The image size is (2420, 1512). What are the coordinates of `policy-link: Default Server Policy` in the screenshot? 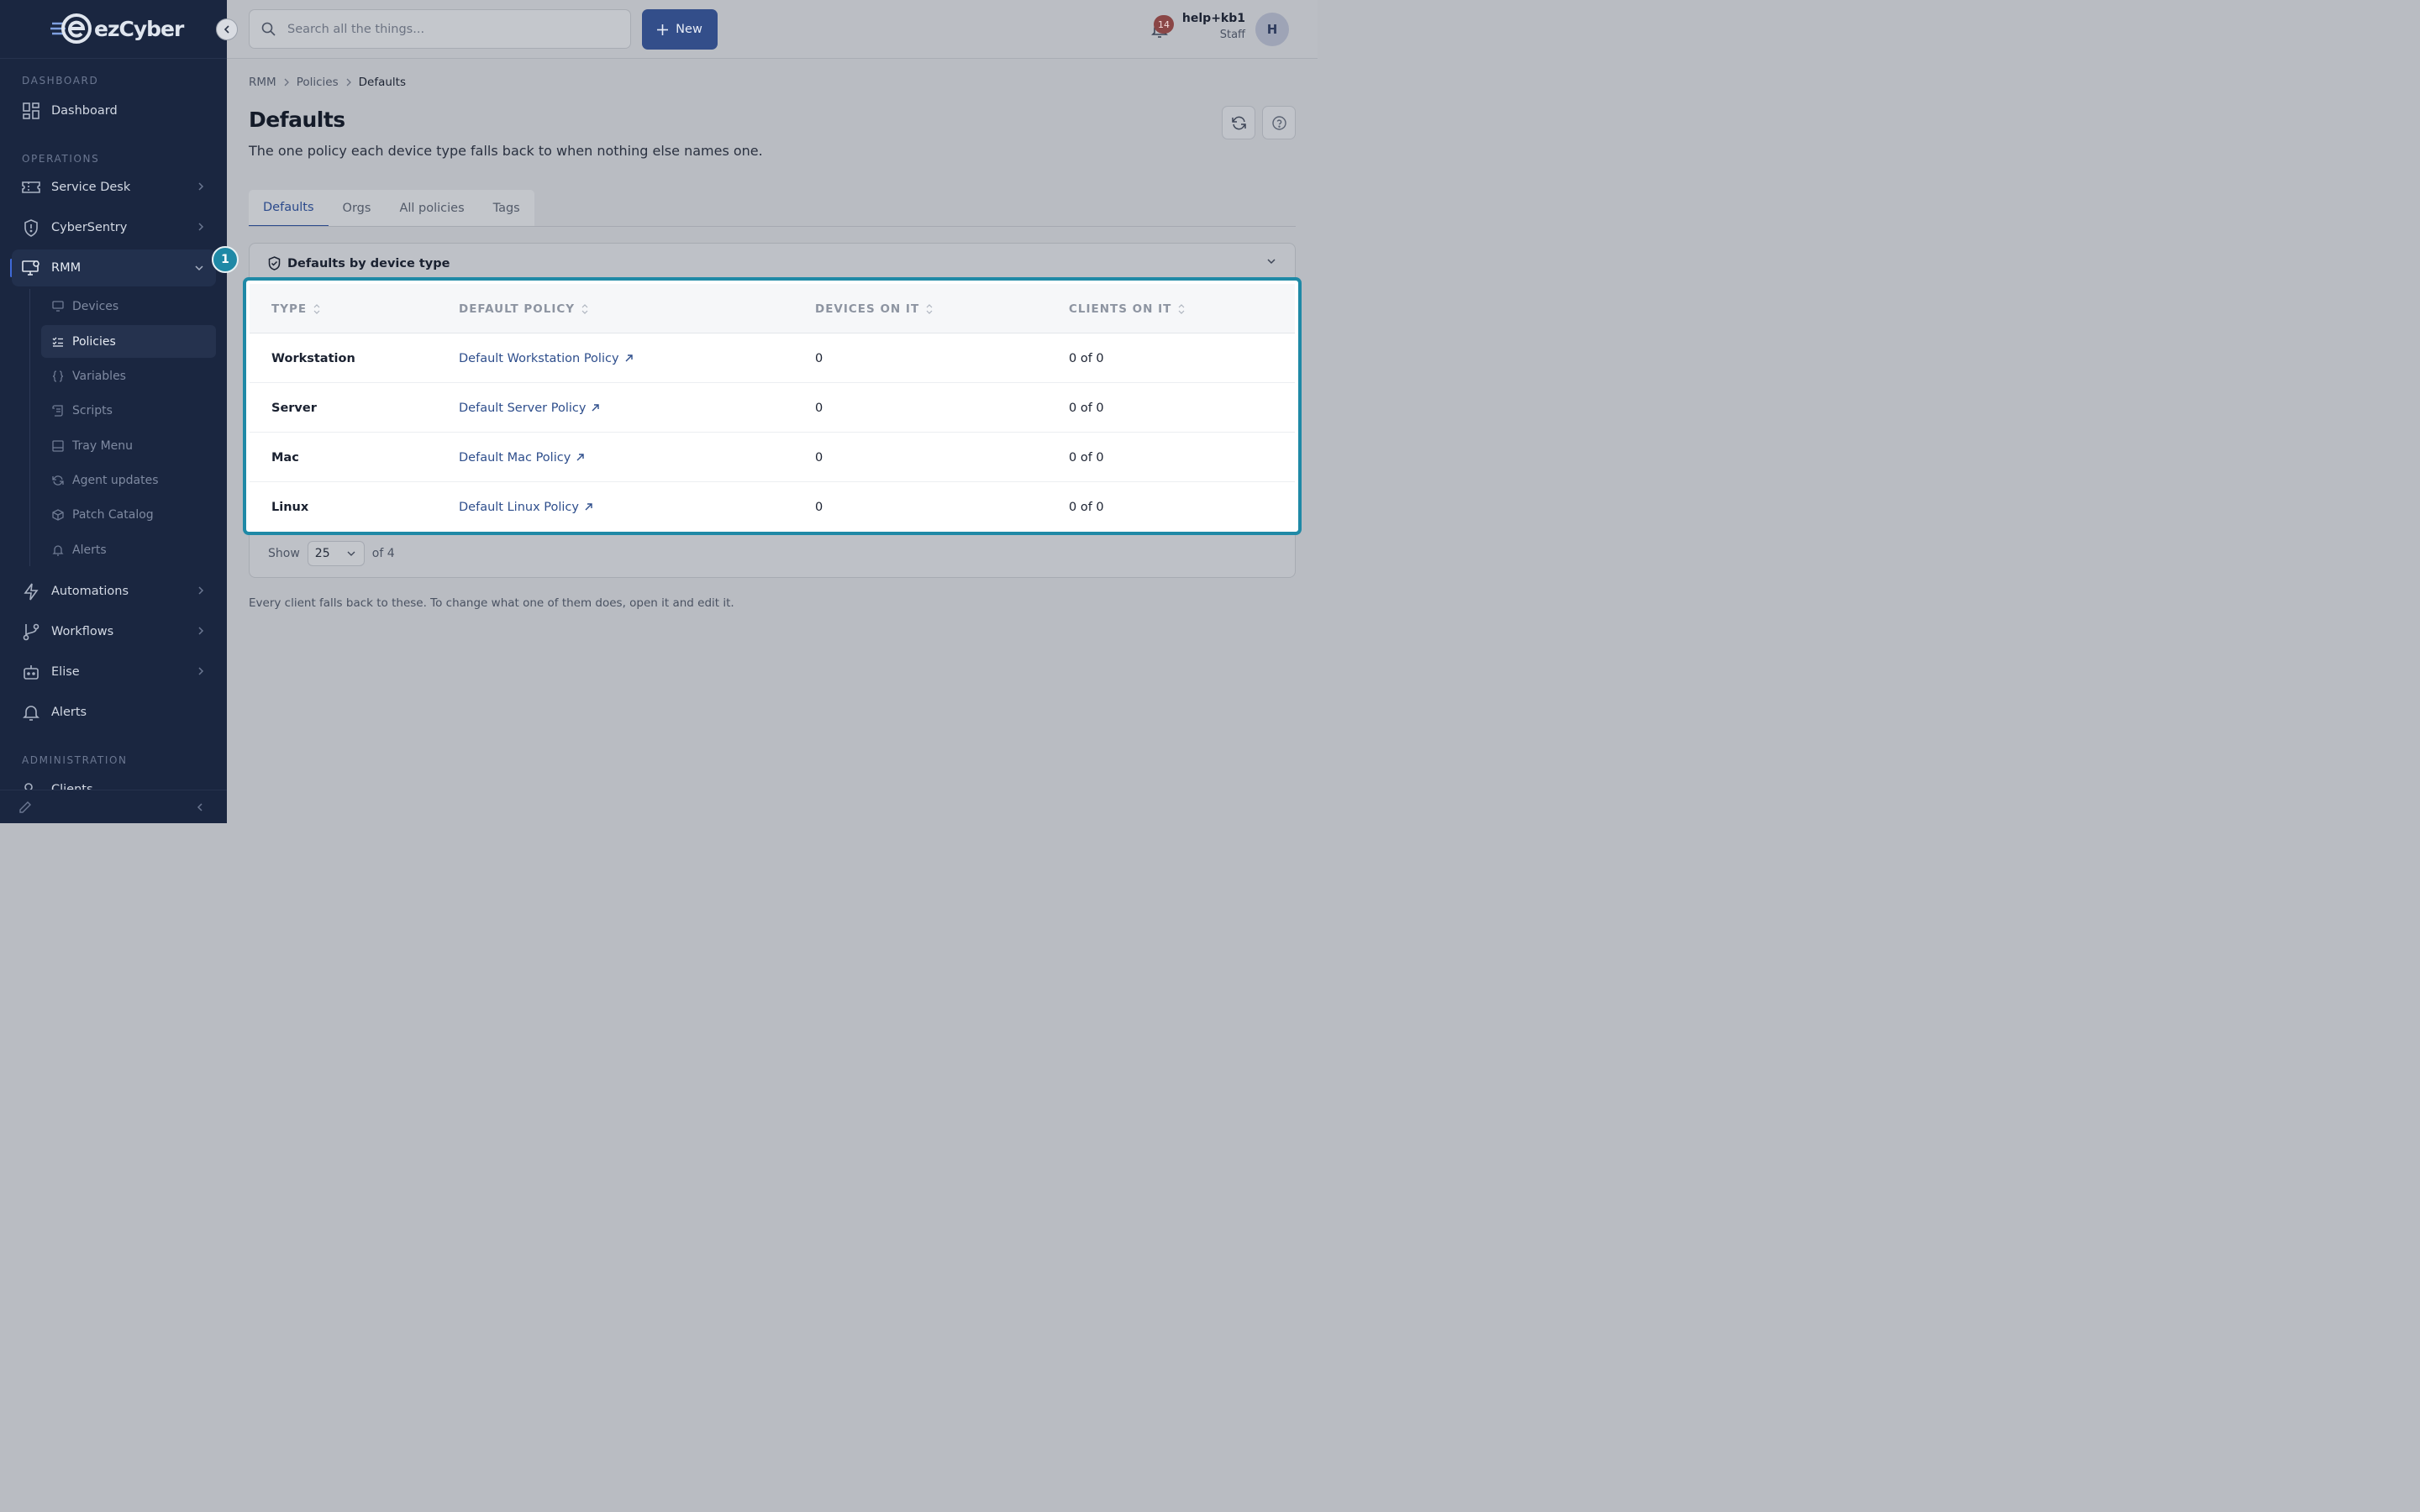 It's located at (529, 408).